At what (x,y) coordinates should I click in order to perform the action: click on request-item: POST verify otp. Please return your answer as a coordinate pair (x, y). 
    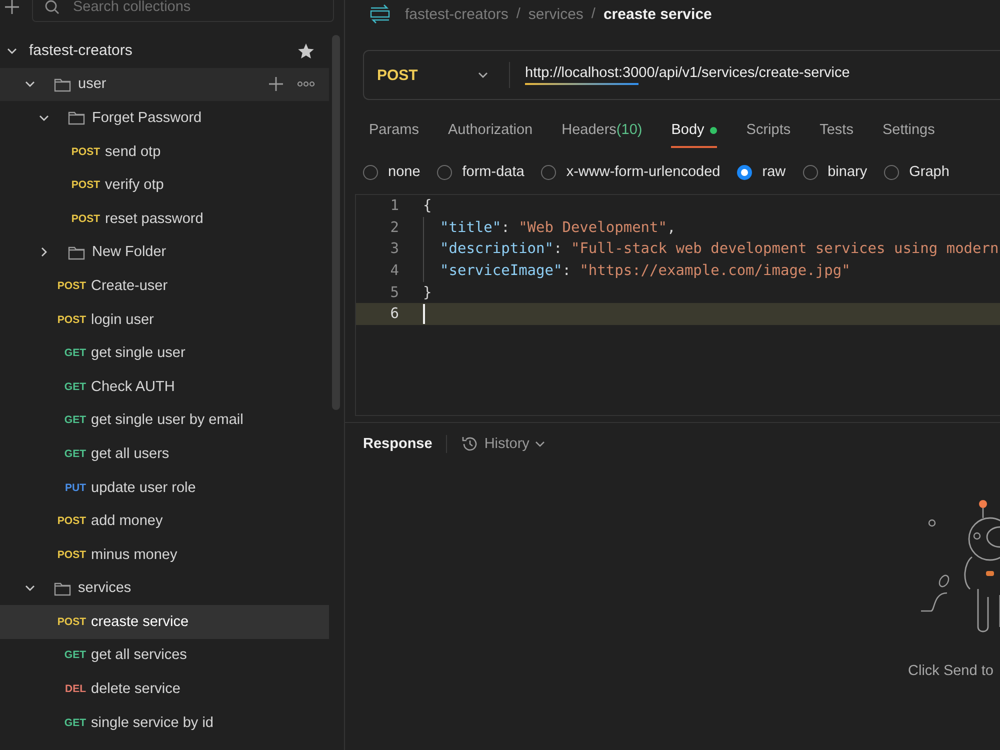
    Looking at the image, I should click on (164, 185).